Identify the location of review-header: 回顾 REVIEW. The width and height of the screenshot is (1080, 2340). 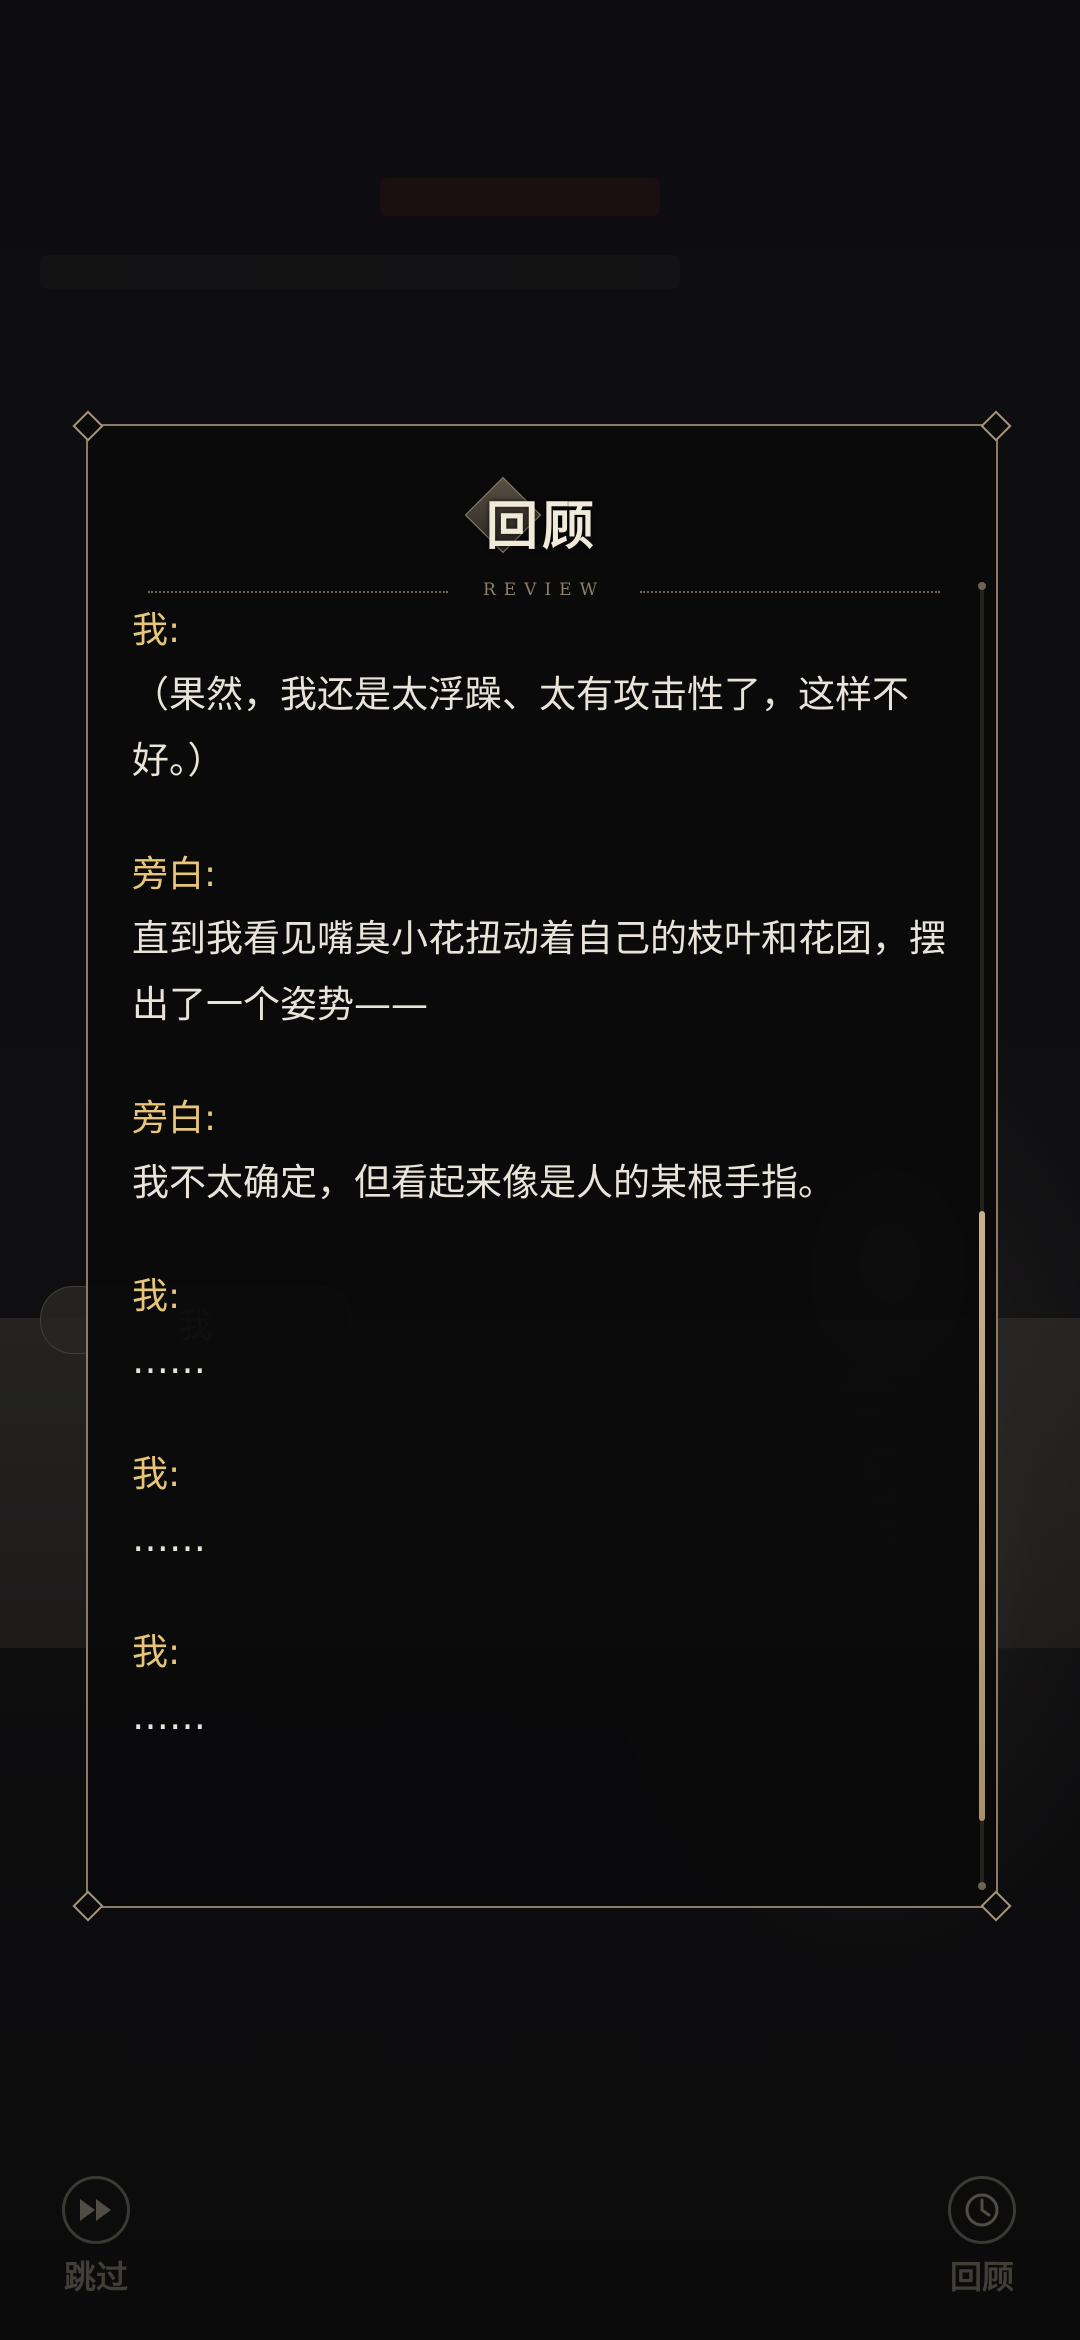
(542, 531).